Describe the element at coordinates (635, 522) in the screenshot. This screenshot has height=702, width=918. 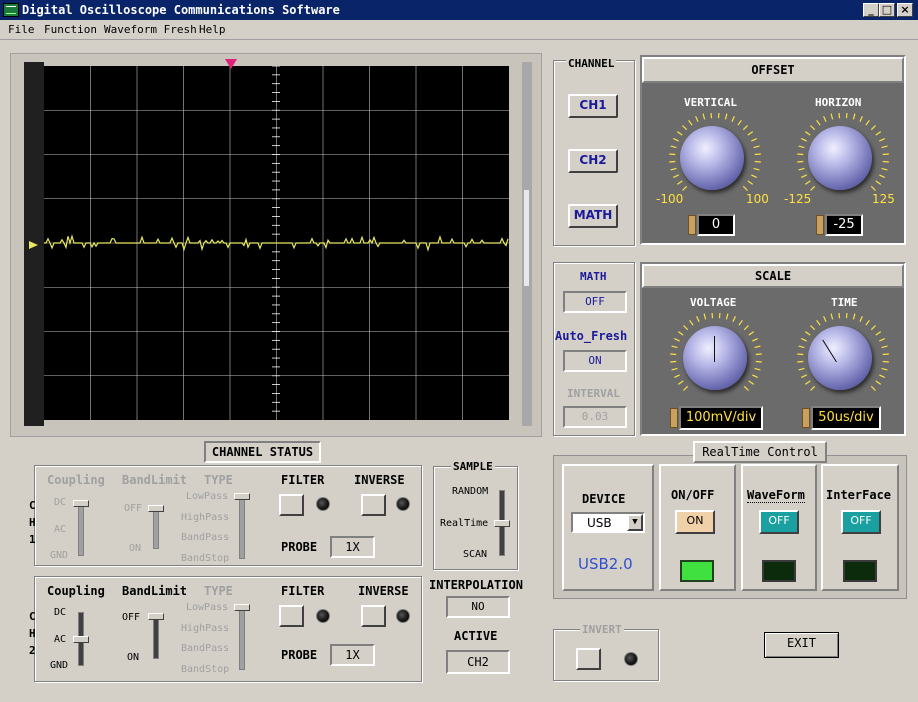
I see `chevron-down-icon: ▼` at that location.